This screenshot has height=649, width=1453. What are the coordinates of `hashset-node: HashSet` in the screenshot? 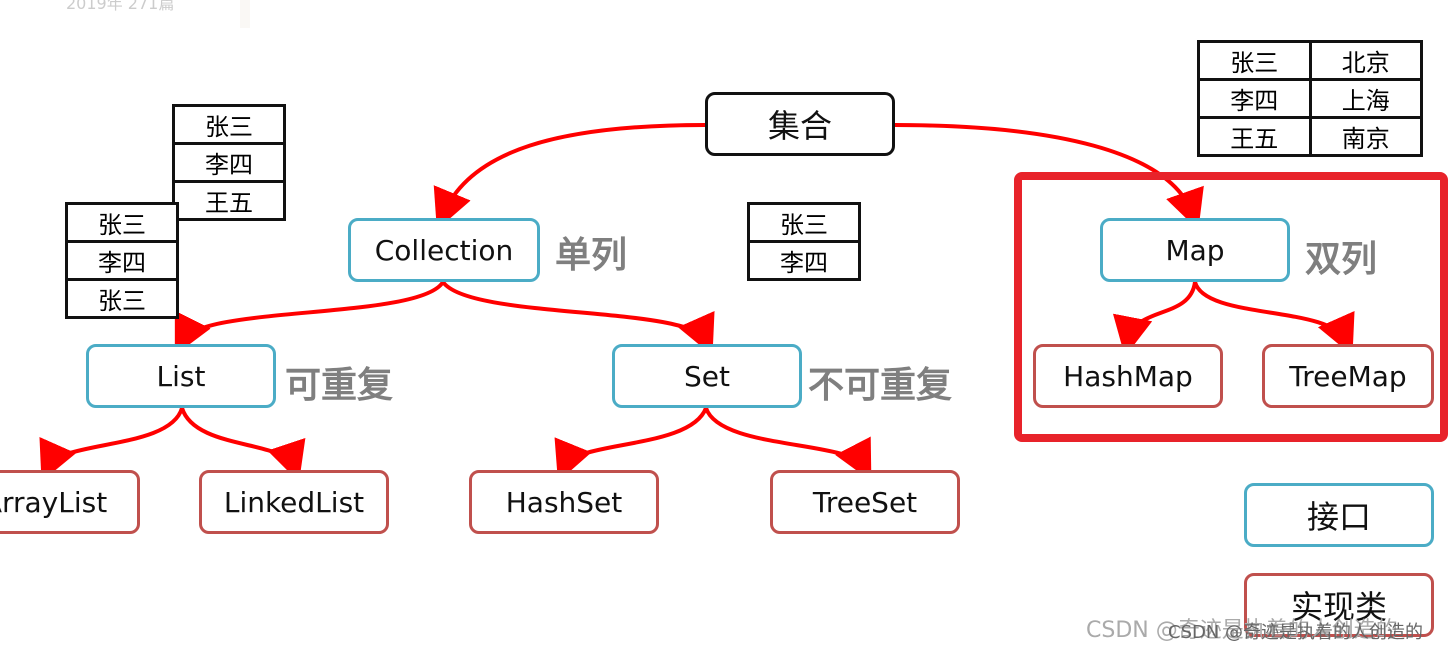 It's located at (564, 502).